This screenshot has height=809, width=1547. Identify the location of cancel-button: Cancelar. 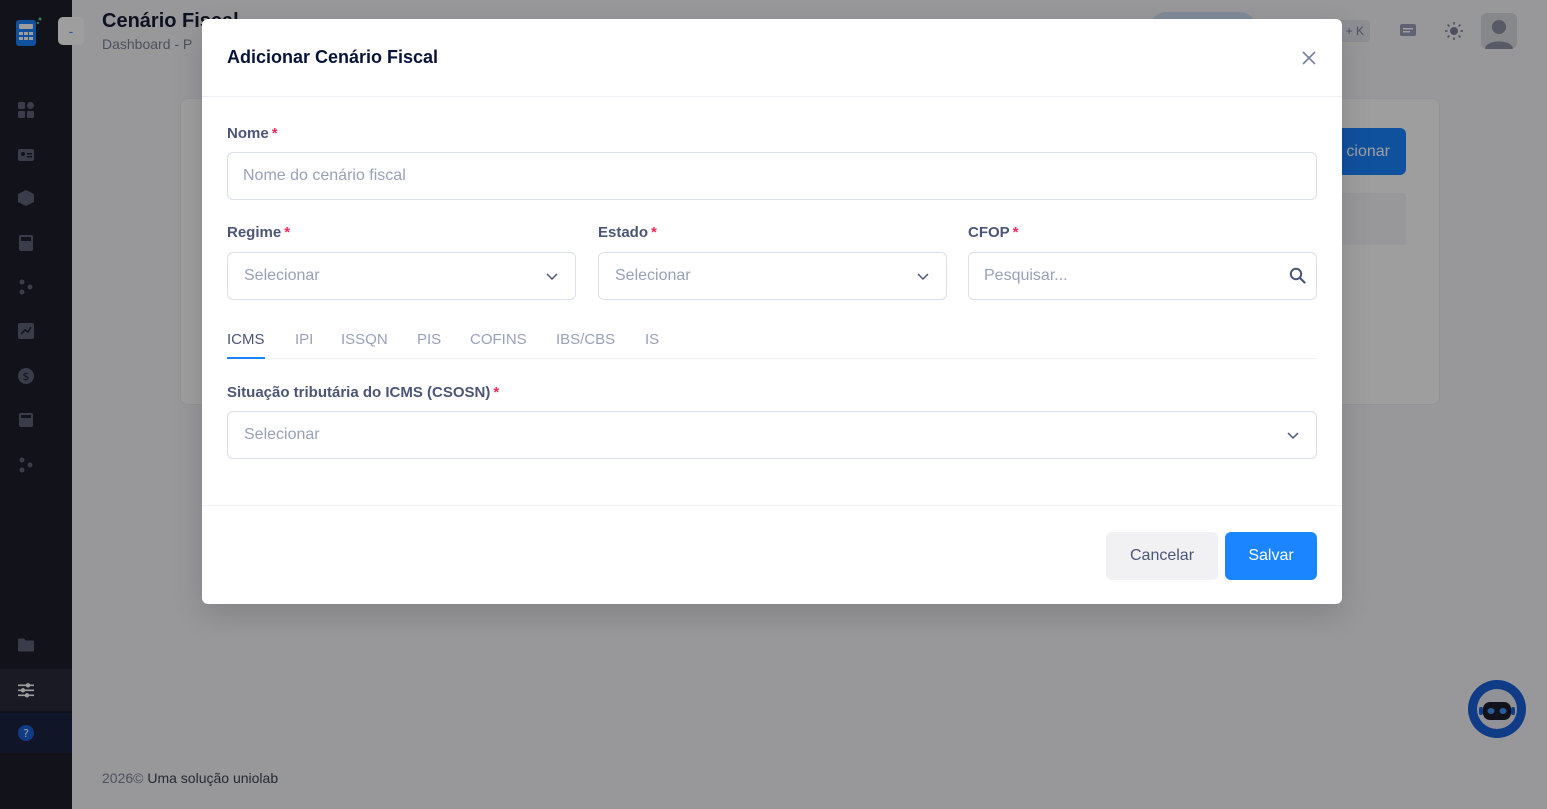
(1162, 556).